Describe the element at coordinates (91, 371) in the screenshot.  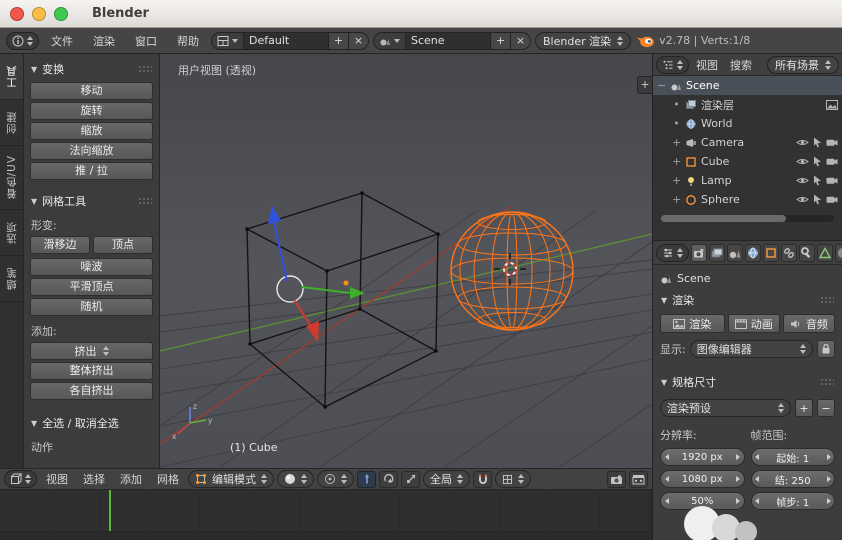
I see `extrude-region-button: 整体挤出` at that location.